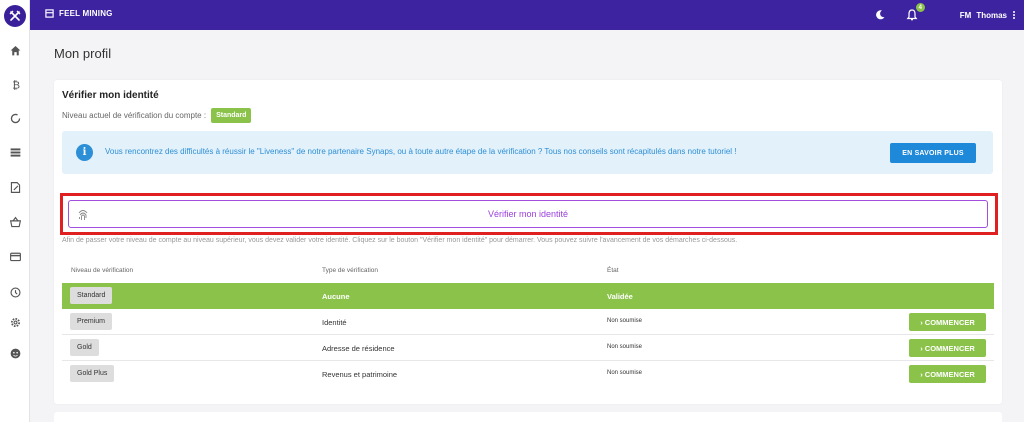 The width and height of the screenshot is (1024, 422). Describe the element at coordinates (83, 215) in the screenshot. I see `fingerprint-icon` at that location.